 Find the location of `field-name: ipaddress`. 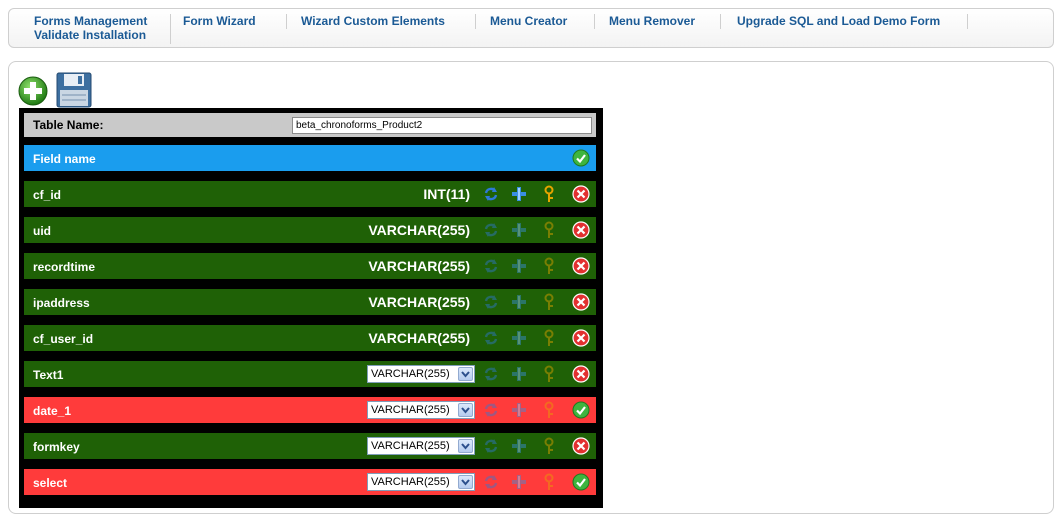

field-name: ipaddress is located at coordinates (61, 303).